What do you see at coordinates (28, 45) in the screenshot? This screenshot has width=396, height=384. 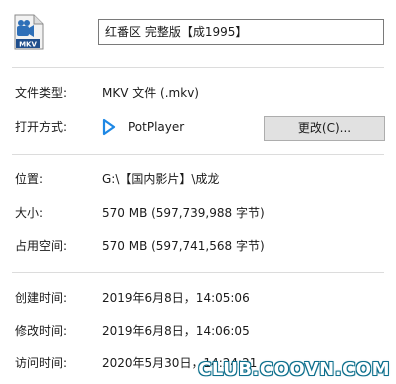 I see `mkv-icon-label: MKV` at bounding box center [28, 45].